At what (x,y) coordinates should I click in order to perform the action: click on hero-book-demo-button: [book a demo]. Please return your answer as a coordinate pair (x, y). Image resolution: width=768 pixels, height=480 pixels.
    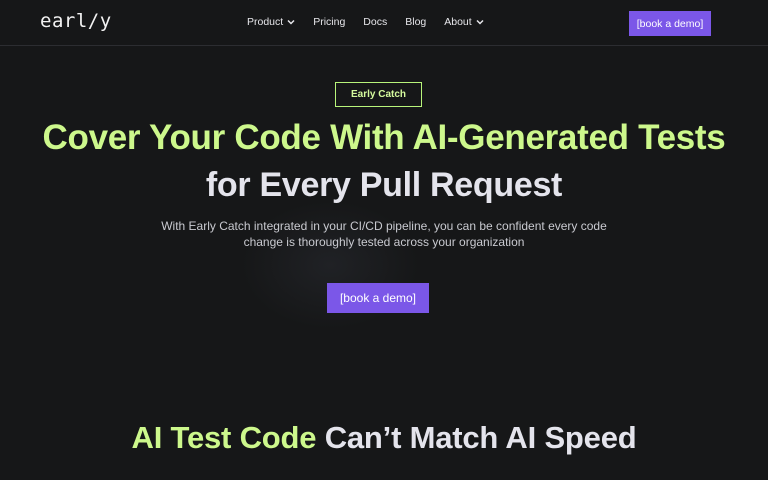
    Looking at the image, I should click on (378, 298).